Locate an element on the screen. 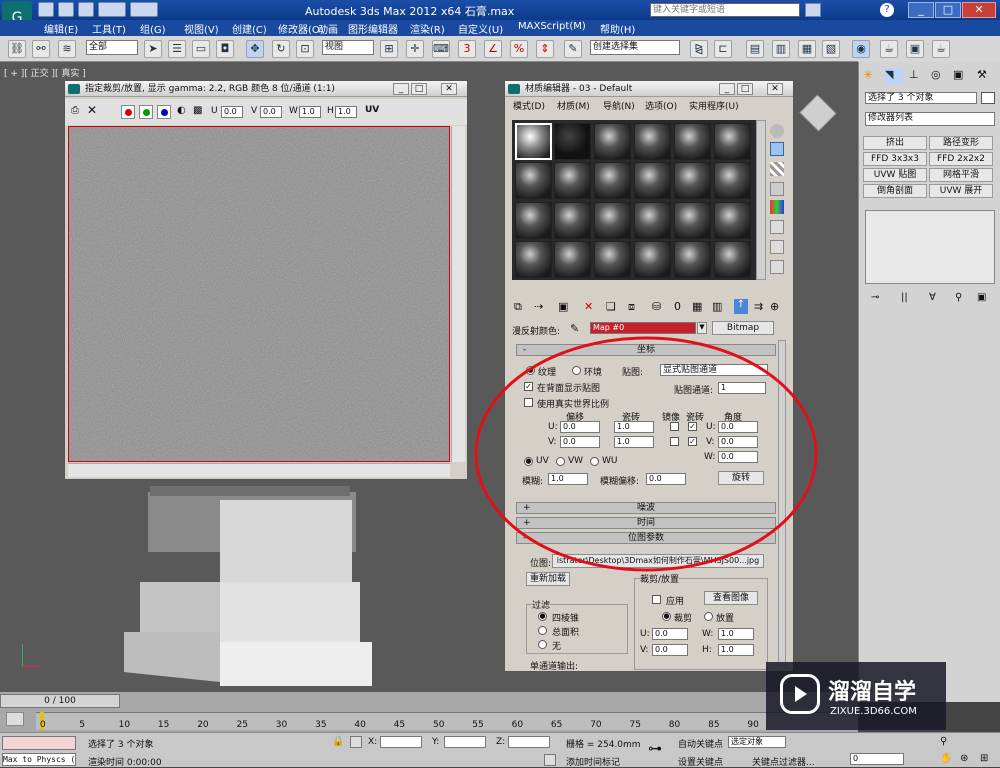  y-coord-field is located at coordinates (465, 742).